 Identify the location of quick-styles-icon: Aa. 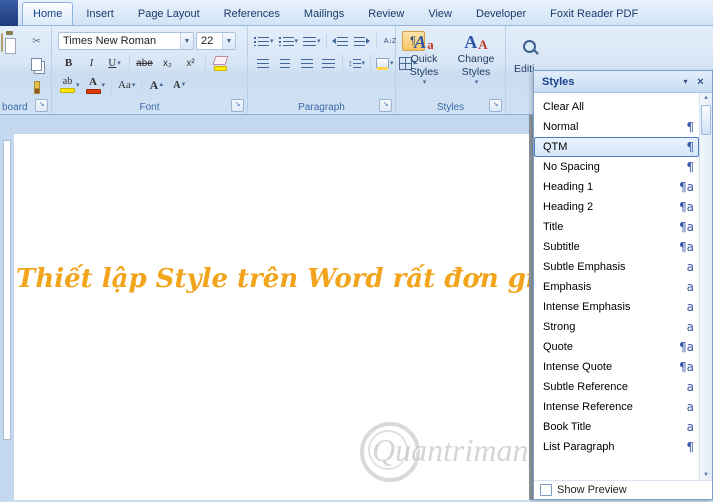
(424, 41).